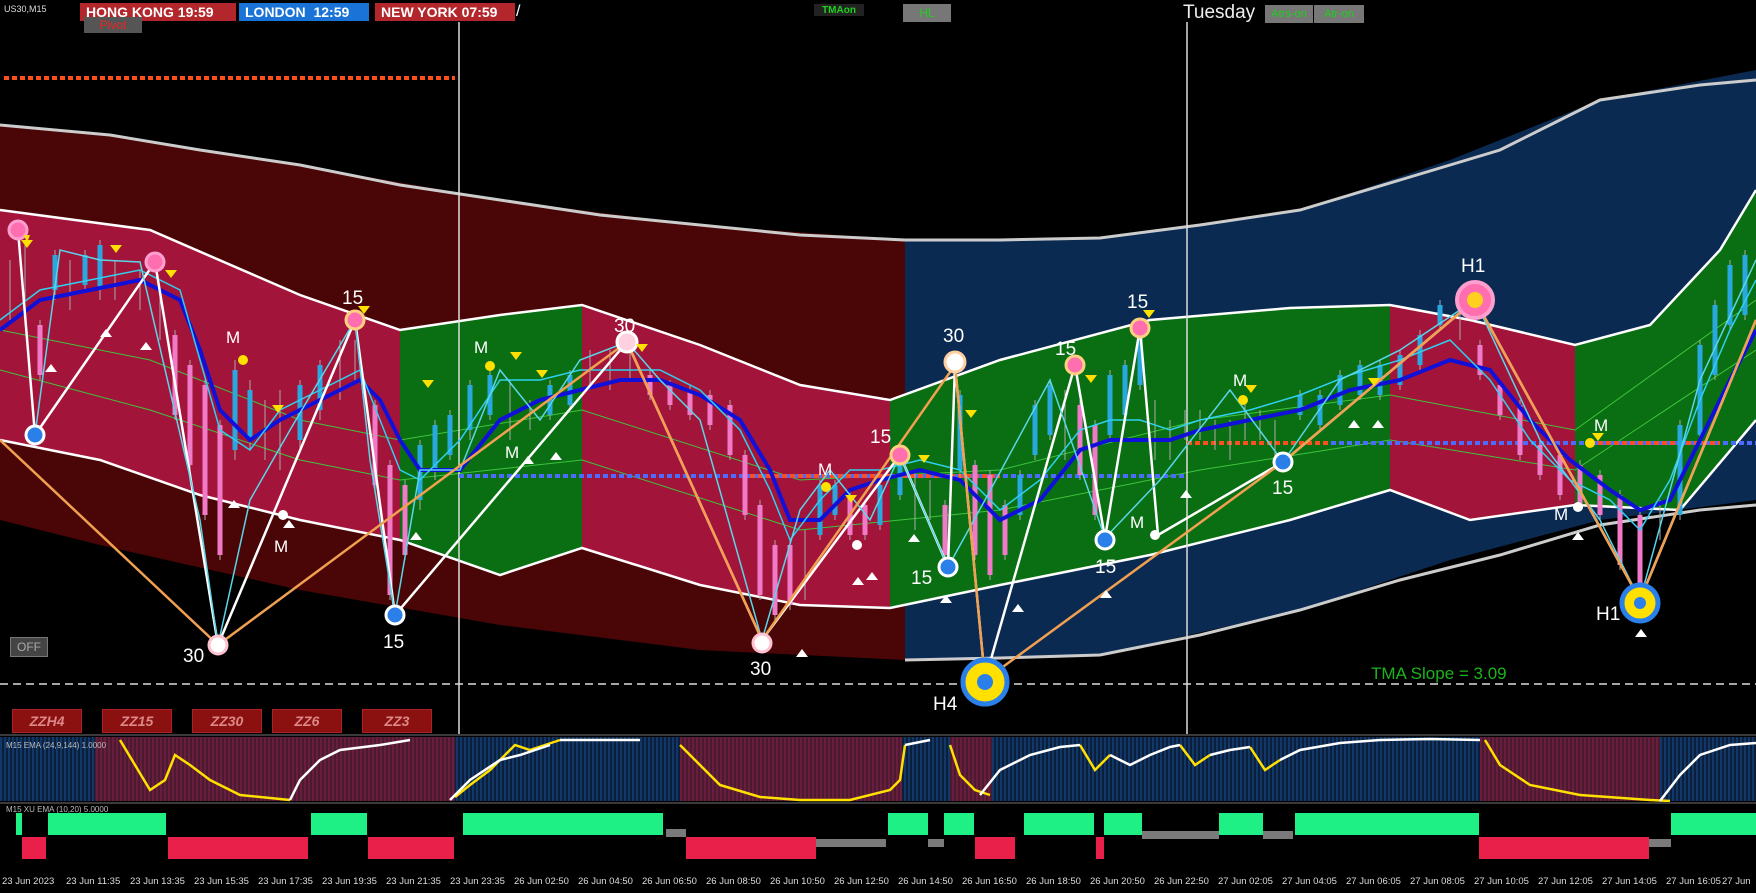 The image size is (1756, 893). I want to click on ema-indicator-pane: M15 EMA (24,9,144) 1.0000, so click(878, 769).